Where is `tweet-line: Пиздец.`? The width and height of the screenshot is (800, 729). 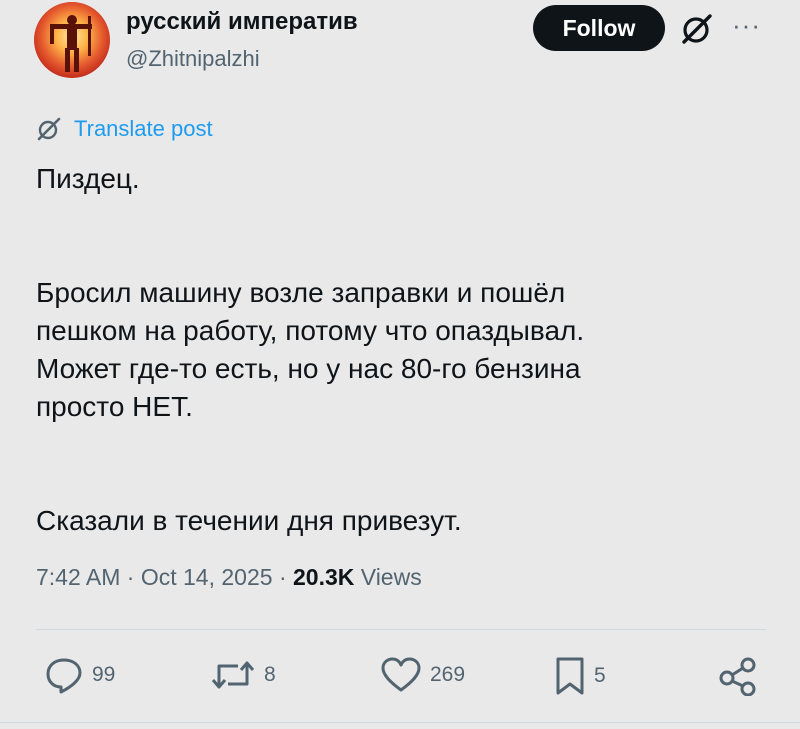 tweet-line: Пиздец. is located at coordinates (88, 178).